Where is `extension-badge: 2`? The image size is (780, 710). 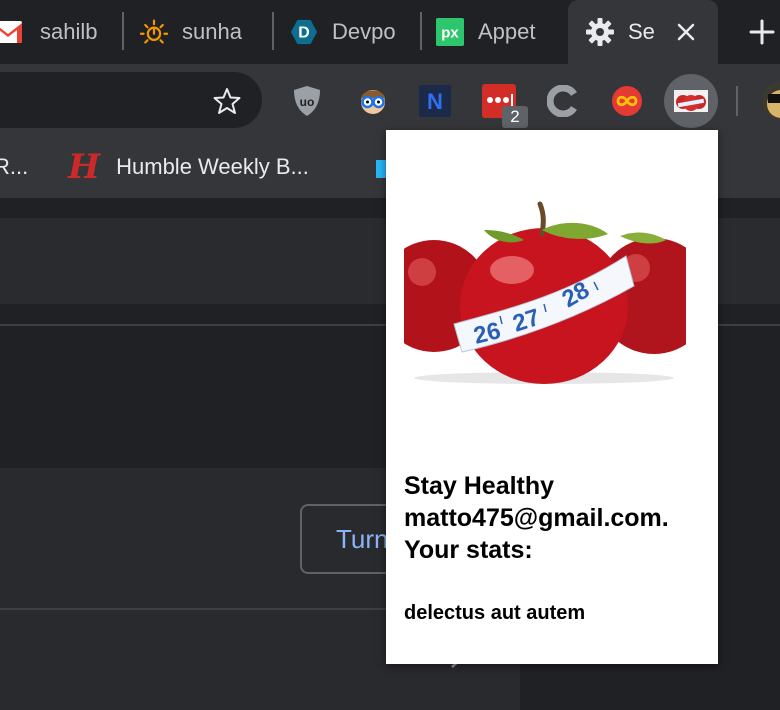 extension-badge: 2 is located at coordinates (515, 117).